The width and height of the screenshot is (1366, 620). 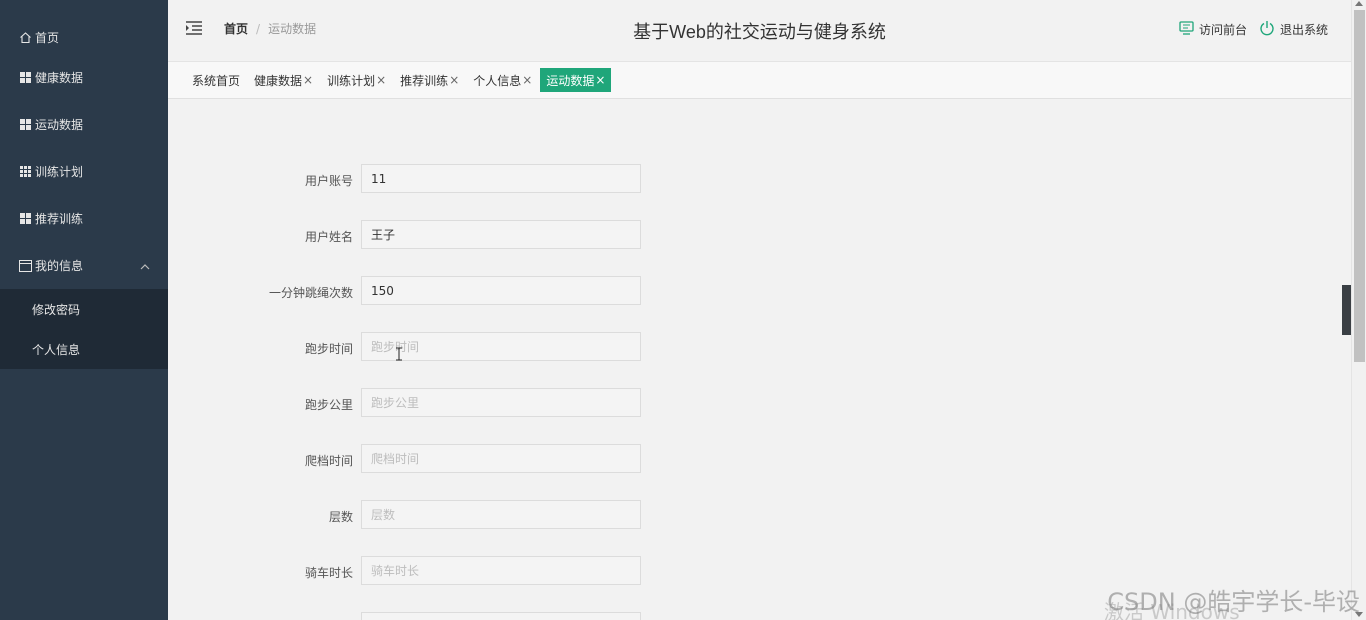 I want to click on tab-recommended-training: 推荐训练 ×, so click(x=429, y=80).